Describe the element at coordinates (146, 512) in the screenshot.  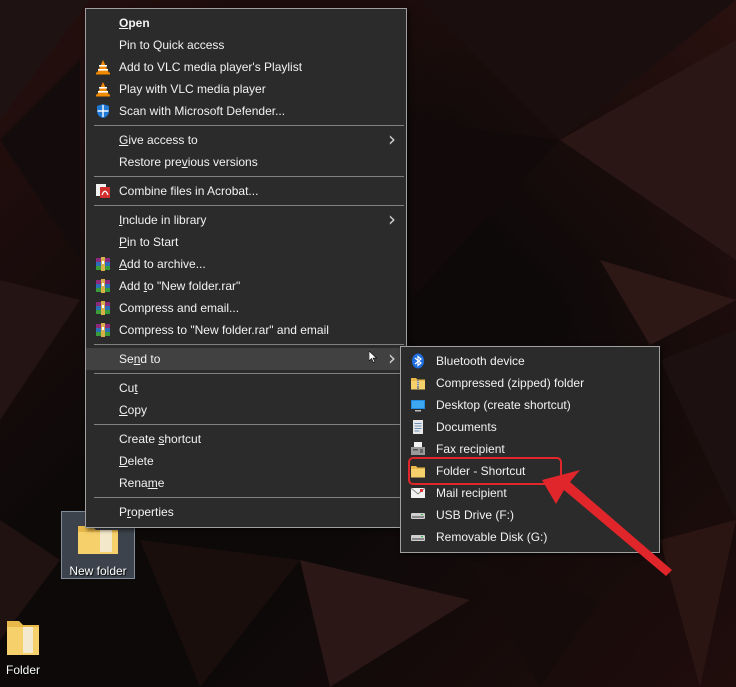
I see `menu-item-label: Properties` at that location.